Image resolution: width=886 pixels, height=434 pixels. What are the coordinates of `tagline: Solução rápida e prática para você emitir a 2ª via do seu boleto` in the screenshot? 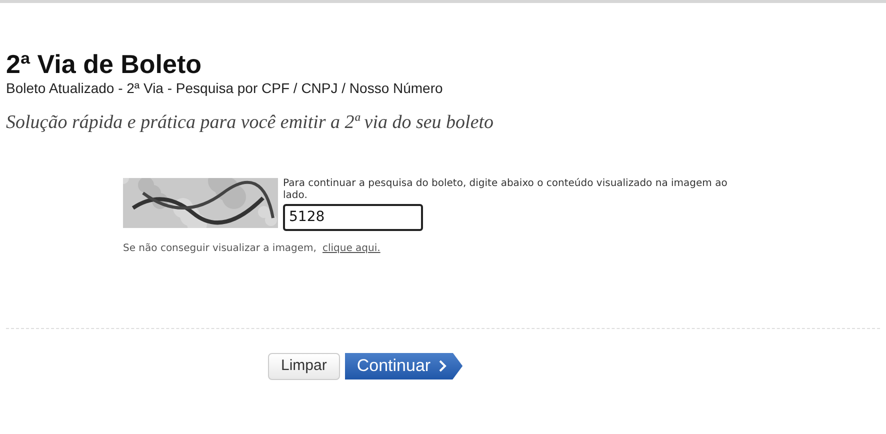 It's located at (250, 123).